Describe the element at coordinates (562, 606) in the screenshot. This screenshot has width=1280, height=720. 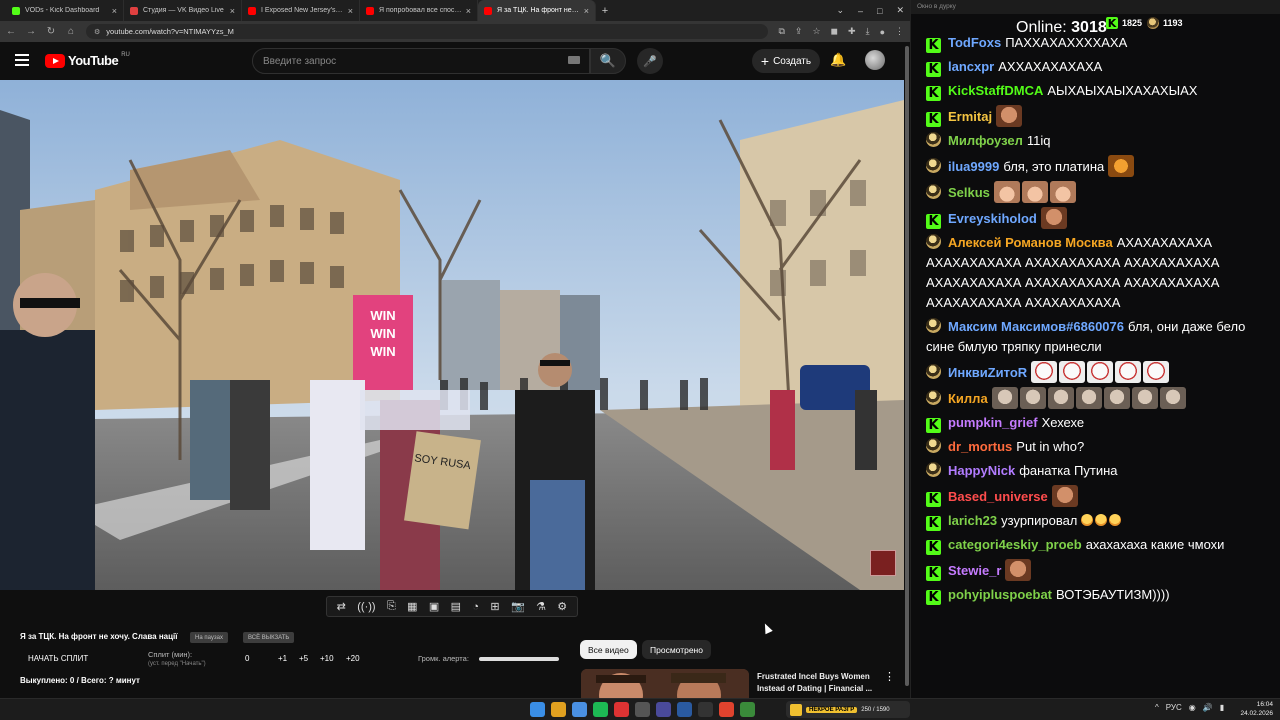
I see `settings-icon: ⚙` at that location.